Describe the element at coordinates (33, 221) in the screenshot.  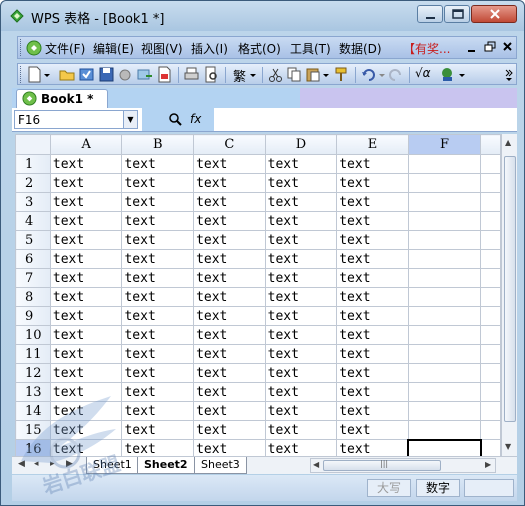
I see `row-header: 4` at that location.